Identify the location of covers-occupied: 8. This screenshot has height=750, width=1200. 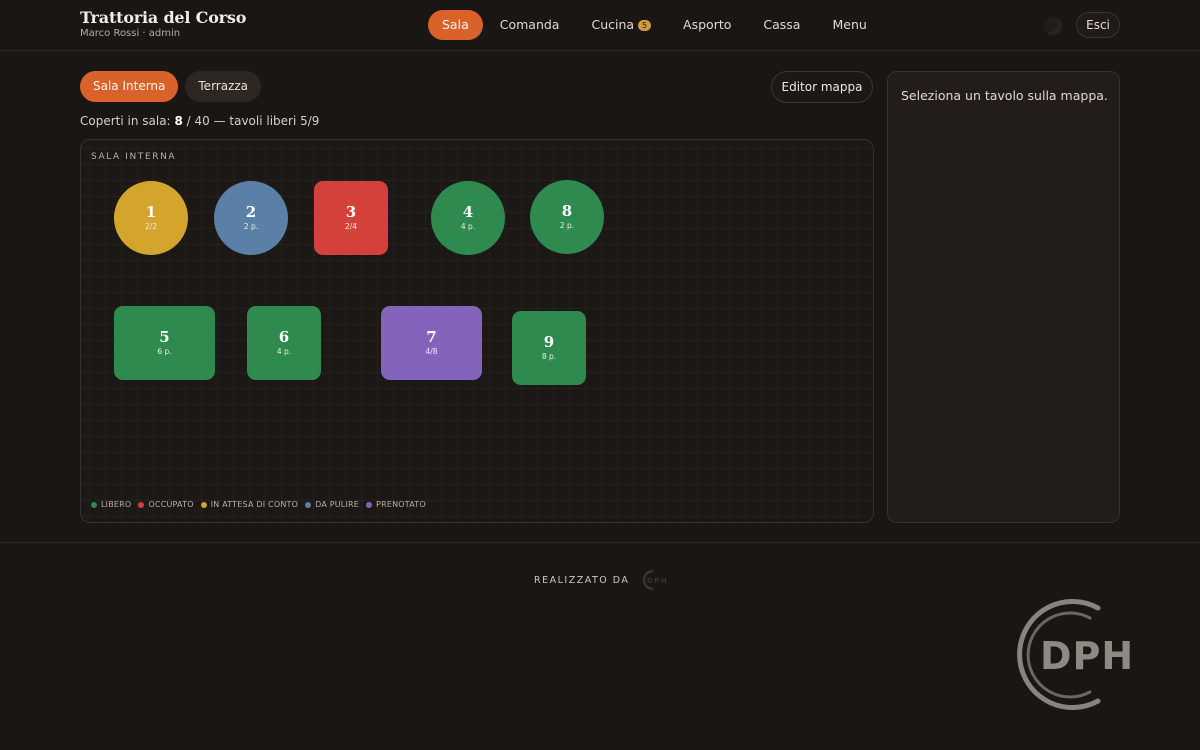
(178, 121).